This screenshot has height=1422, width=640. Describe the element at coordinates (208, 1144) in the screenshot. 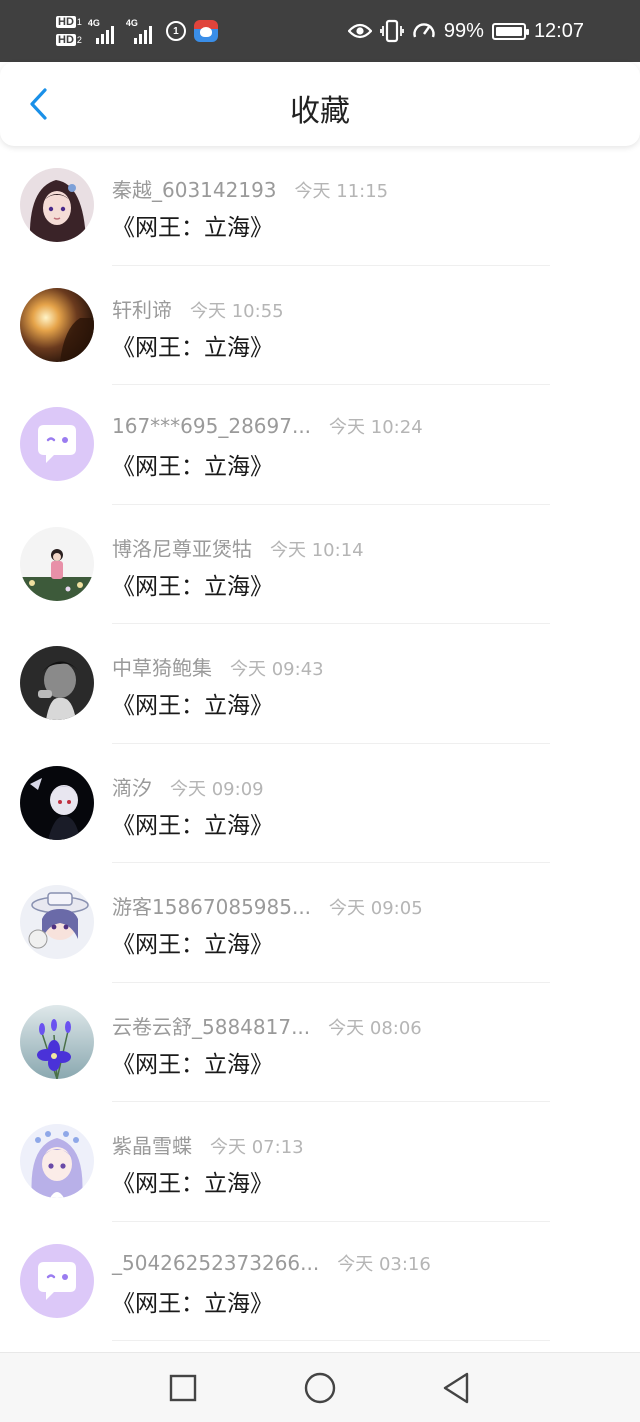

I see `item-meta: 紫晶雪蝶 今天 07:13` at that location.